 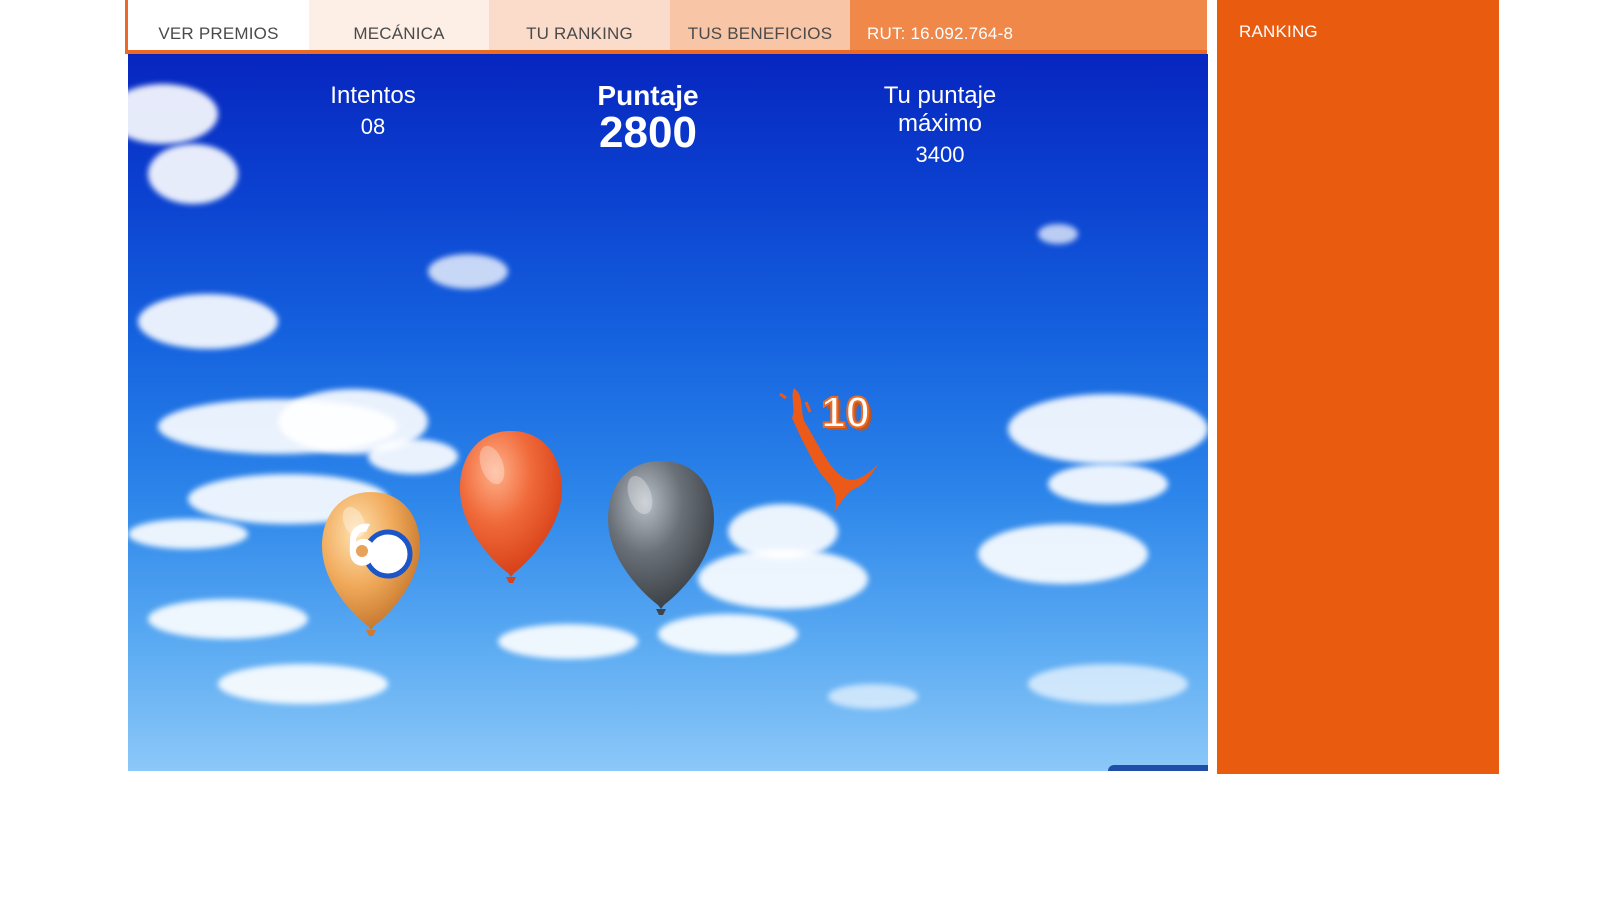 What do you see at coordinates (373, 126) in the screenshot?
I see `attempts-value: 08` at bounding box center [373, 126].